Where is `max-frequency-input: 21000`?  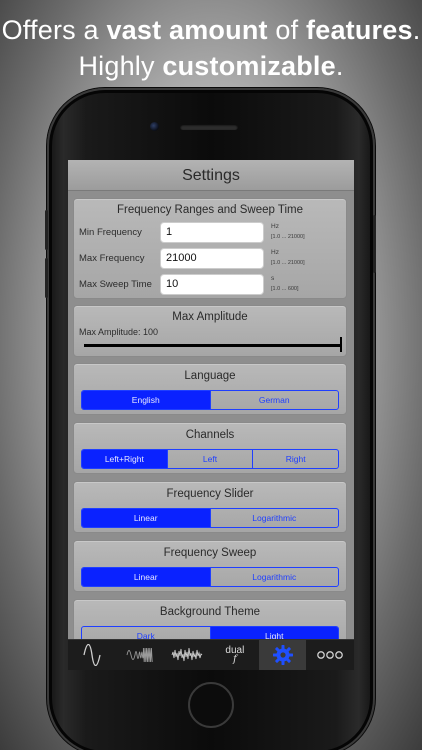 max-frequency-input: 21000 is located at coordinates (212, 258).